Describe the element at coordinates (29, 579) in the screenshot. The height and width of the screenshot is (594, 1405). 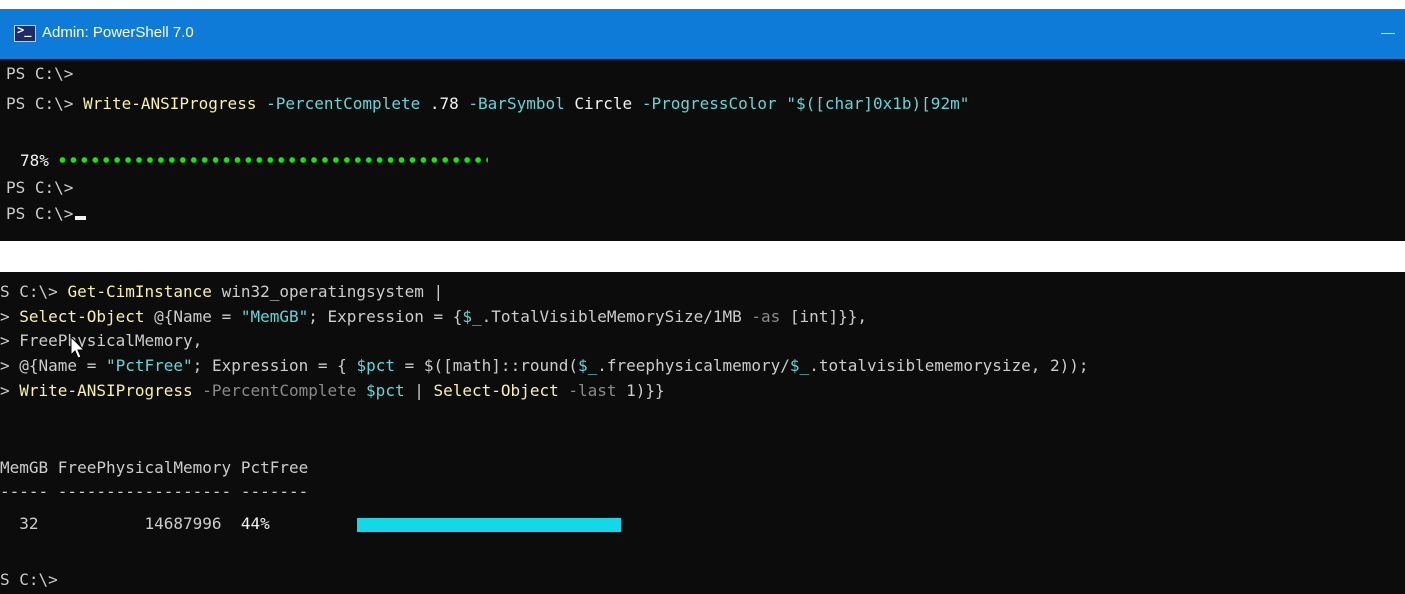
I see `prompt-line: S C:\>` at that location.